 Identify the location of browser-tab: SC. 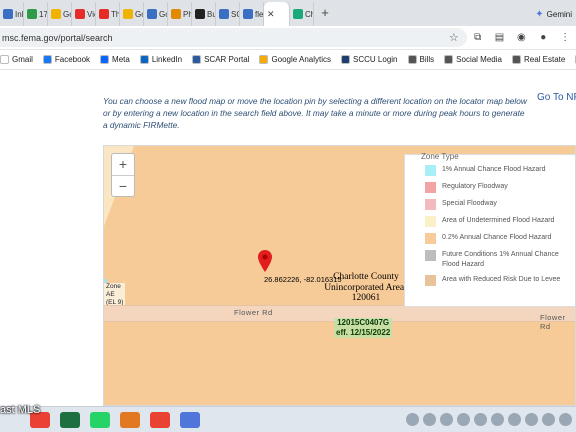
(228, 14).